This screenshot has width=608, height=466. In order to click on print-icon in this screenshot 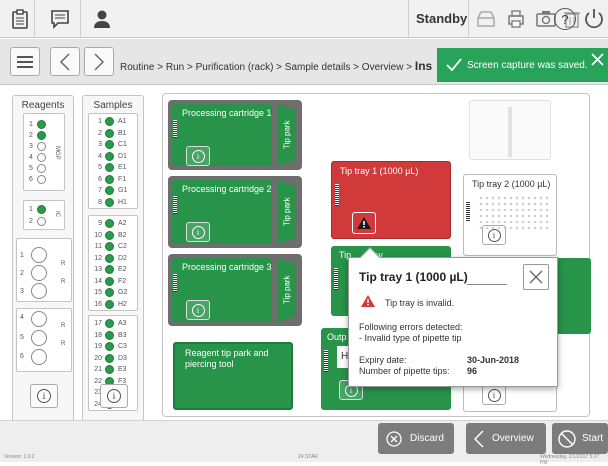, I will do `click(516, 19)`.